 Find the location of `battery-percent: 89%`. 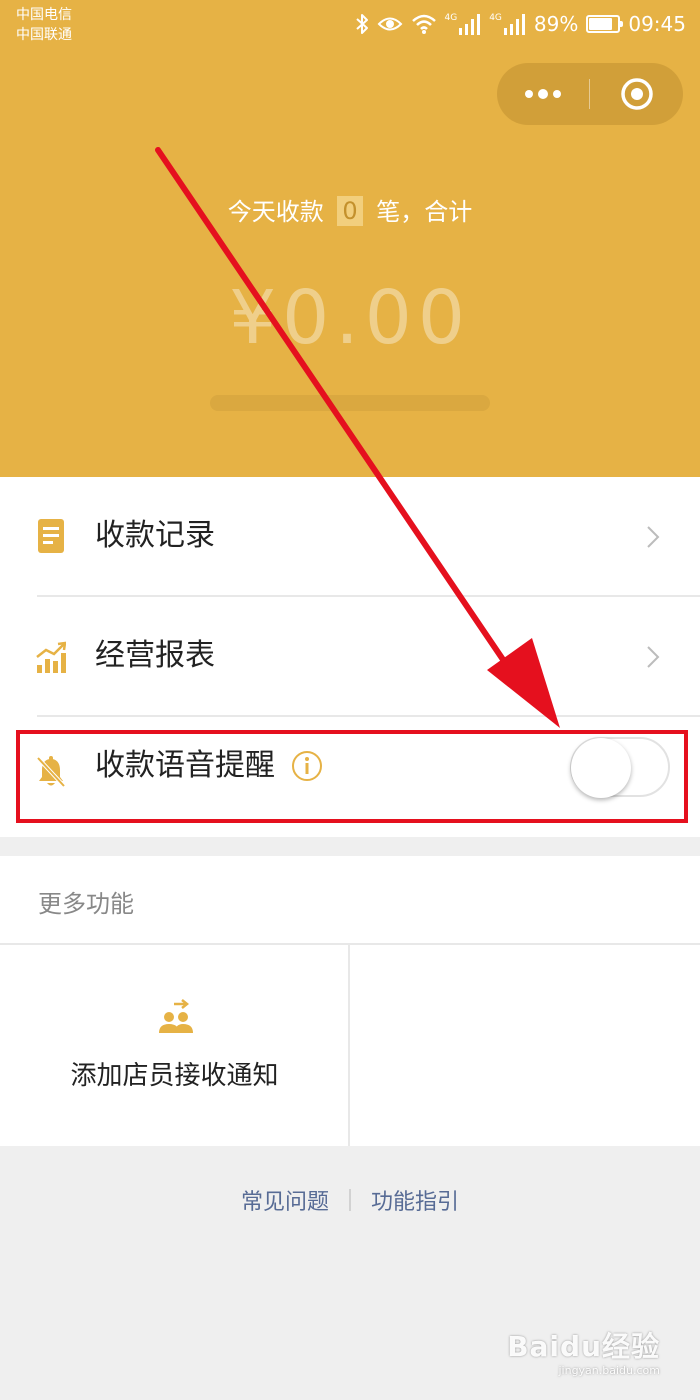

battery-percent: 89% is located at coordinates (556, 24).